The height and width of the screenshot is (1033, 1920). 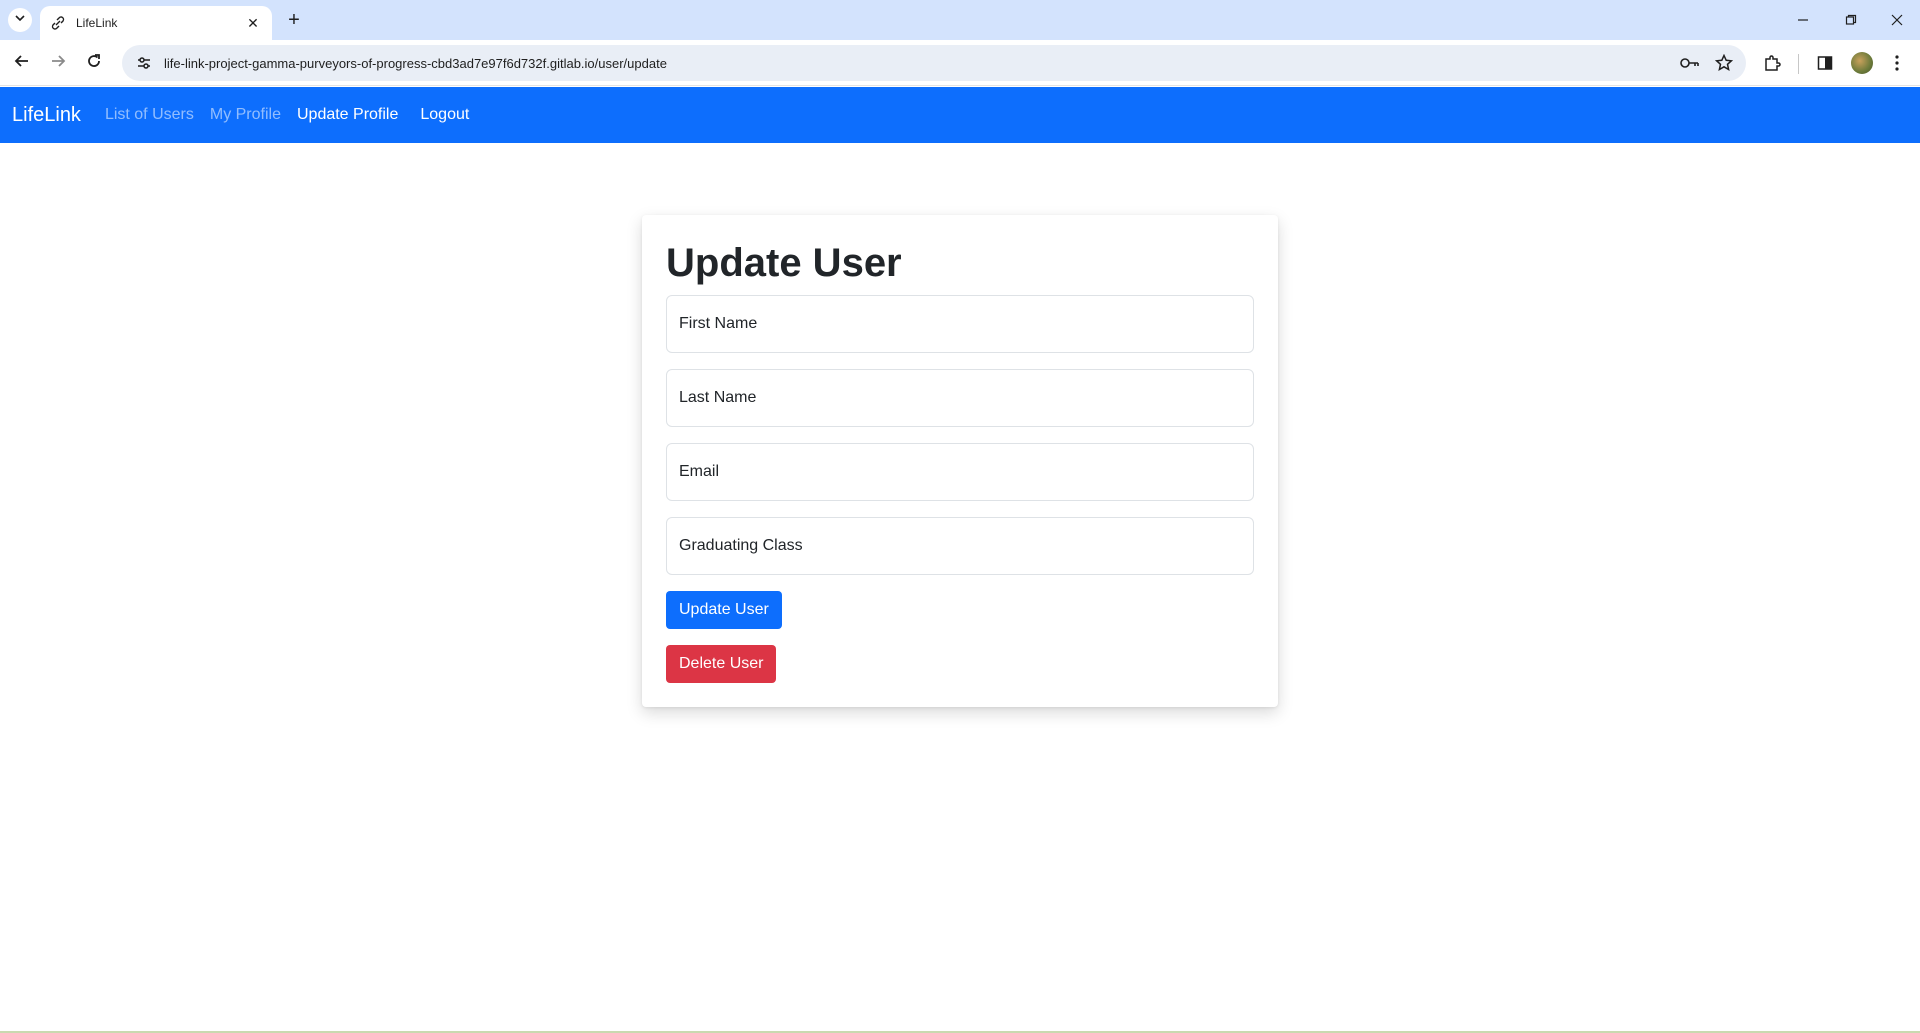 What do you see at coordinates (245, 115) in the screenshot?
I see `nav-link-my-profile: My Profile` at bounding box center [245, 115].